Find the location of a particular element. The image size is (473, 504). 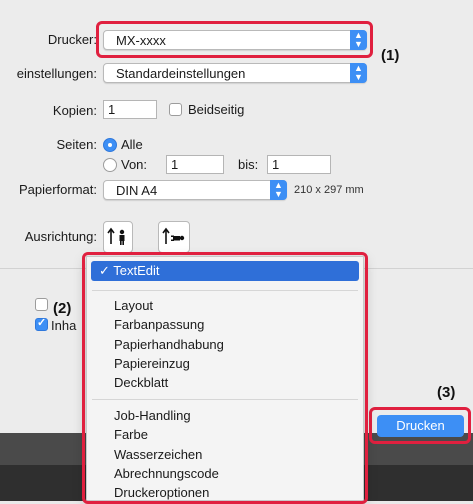

landscape-orientation-icon is located at coordinates (173, 235).